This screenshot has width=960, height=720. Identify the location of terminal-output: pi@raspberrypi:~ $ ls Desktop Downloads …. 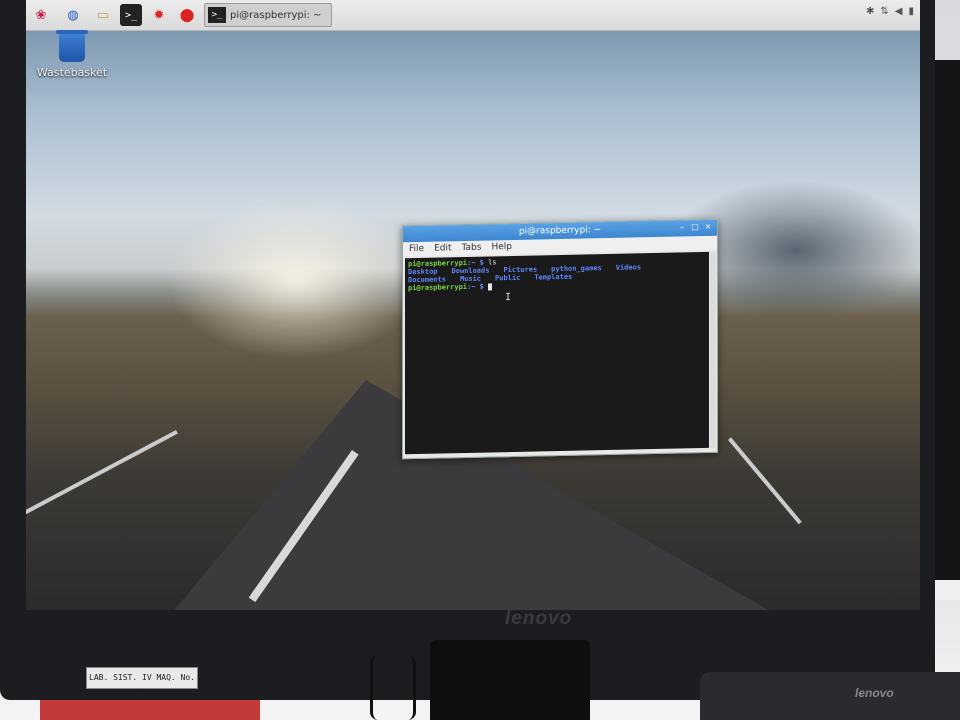
(557, 353).